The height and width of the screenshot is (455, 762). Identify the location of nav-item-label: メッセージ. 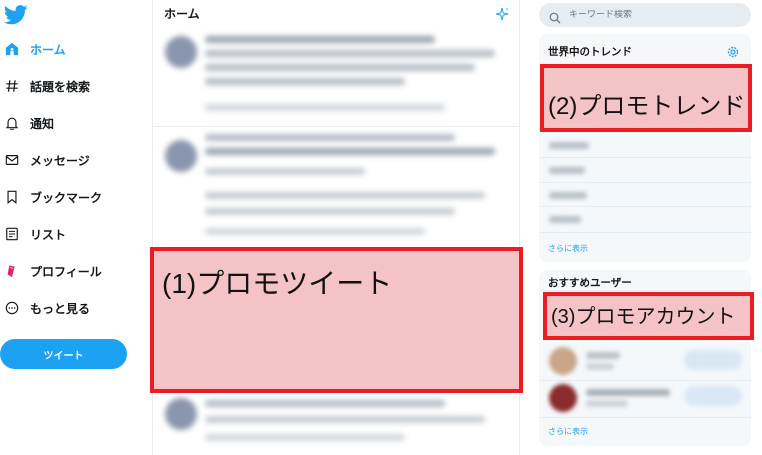
(60, 160).